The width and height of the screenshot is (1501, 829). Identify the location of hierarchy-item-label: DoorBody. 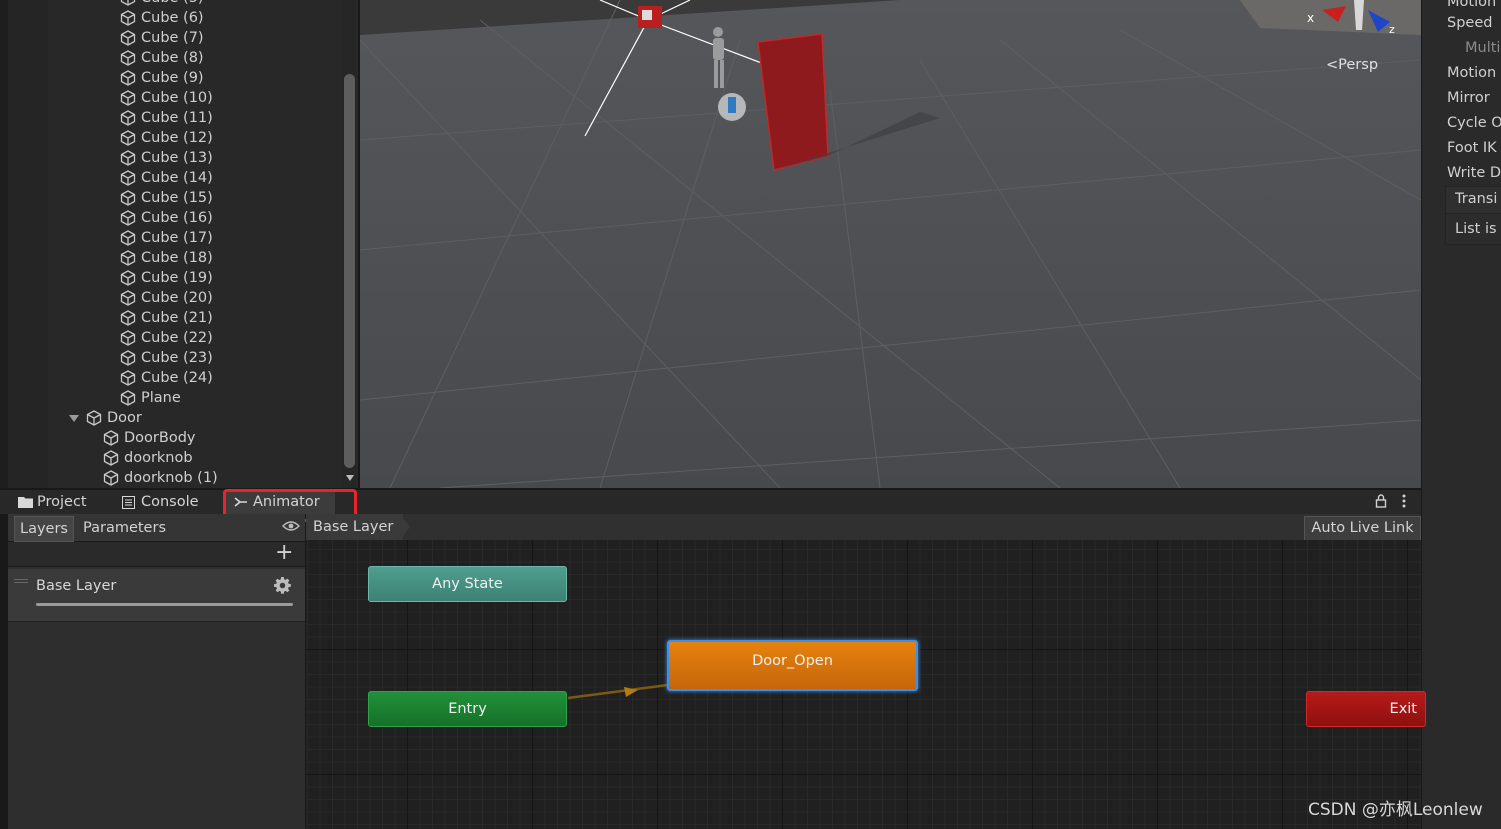
(160, 438).